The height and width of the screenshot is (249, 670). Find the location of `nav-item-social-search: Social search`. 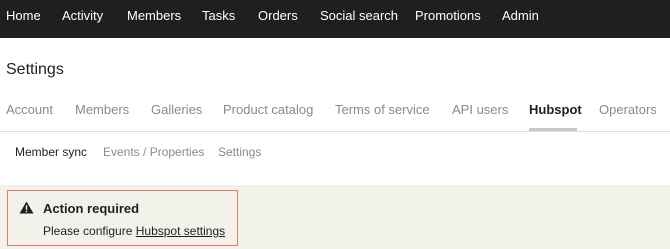

nav-item-social-search: Social search is located at coordinates (359, 19).